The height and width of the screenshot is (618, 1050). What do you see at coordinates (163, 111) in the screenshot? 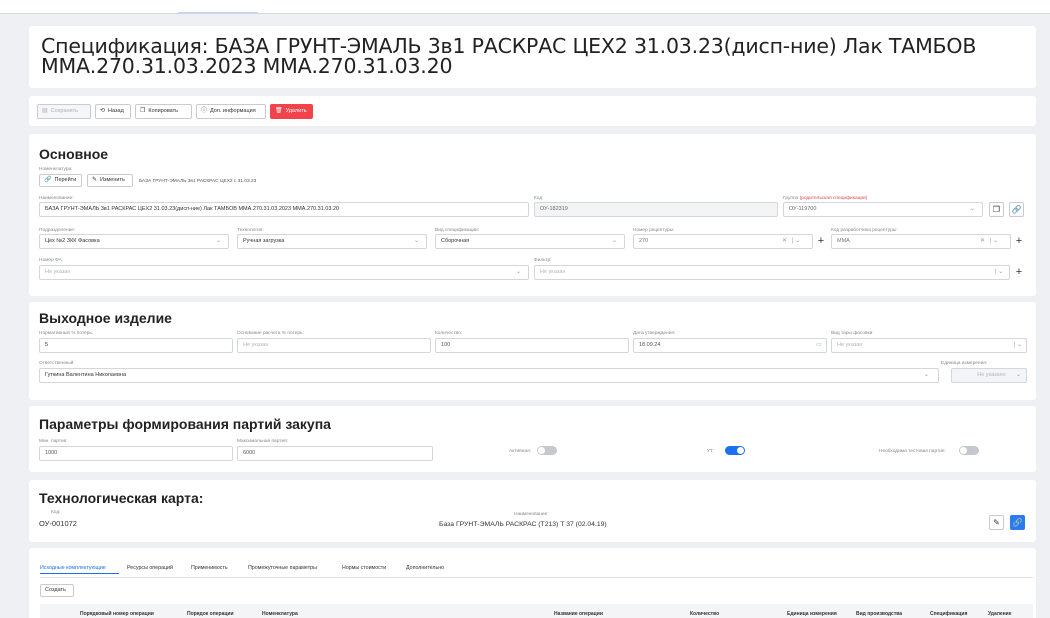
I see `copy-button: ❐ Копировать` at bounding box center [163, 111].